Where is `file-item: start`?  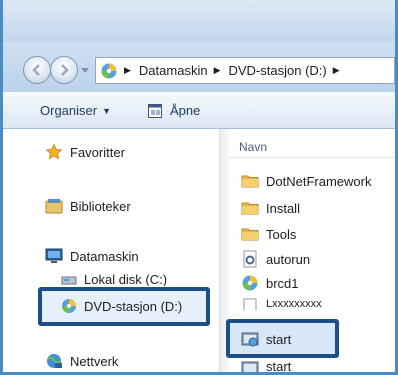
file-item: start is located at coordinates (266, 365).